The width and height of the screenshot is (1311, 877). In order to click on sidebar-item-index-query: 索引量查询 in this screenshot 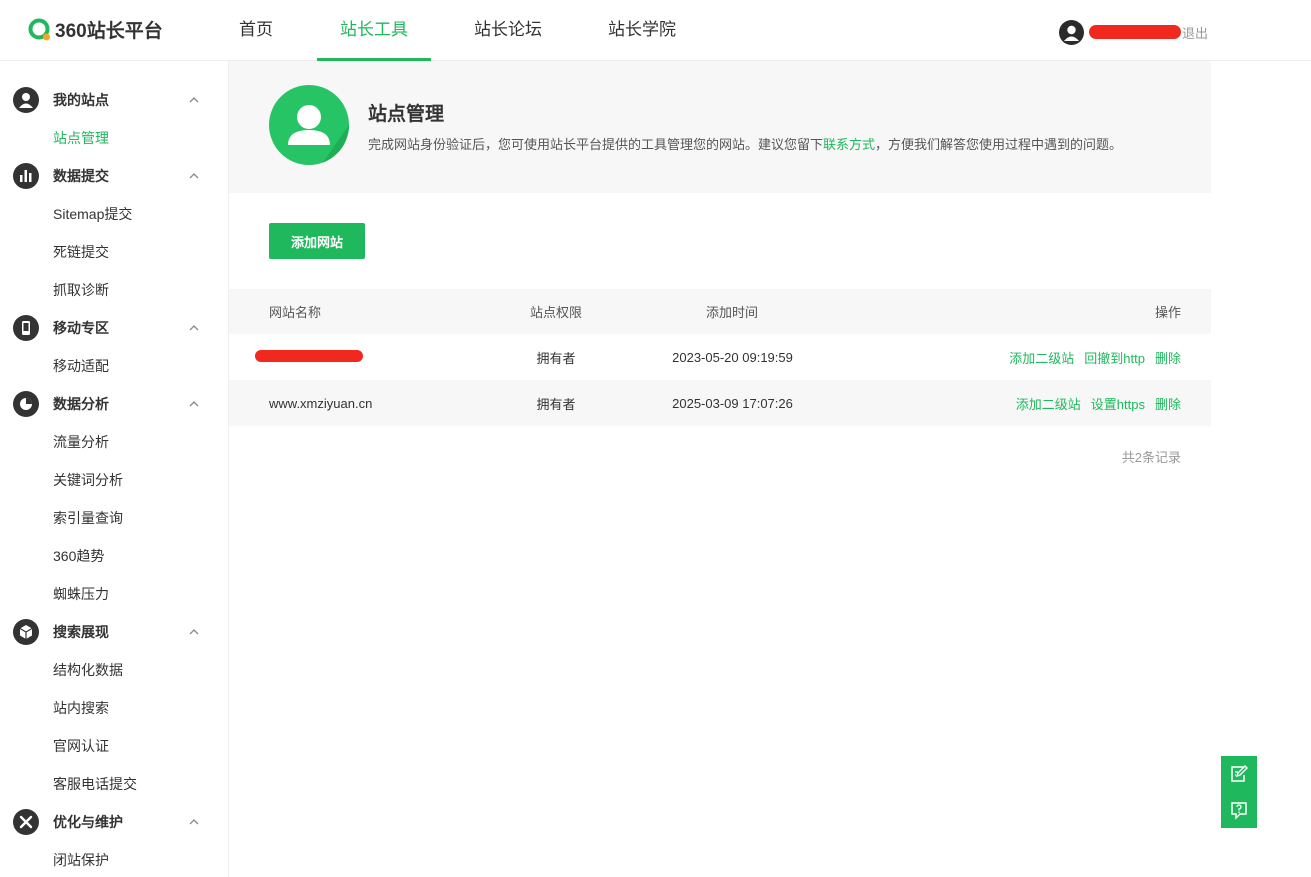, I will do `click(88, 518)`.